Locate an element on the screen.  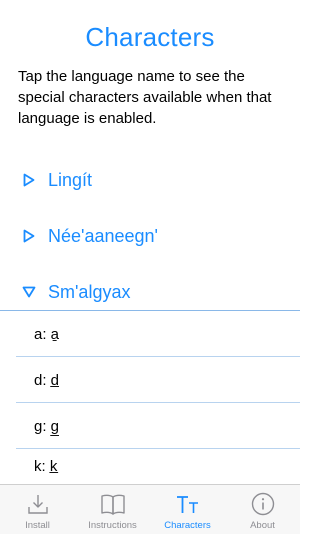
text-size-icon is located at coordinates (188, 504).